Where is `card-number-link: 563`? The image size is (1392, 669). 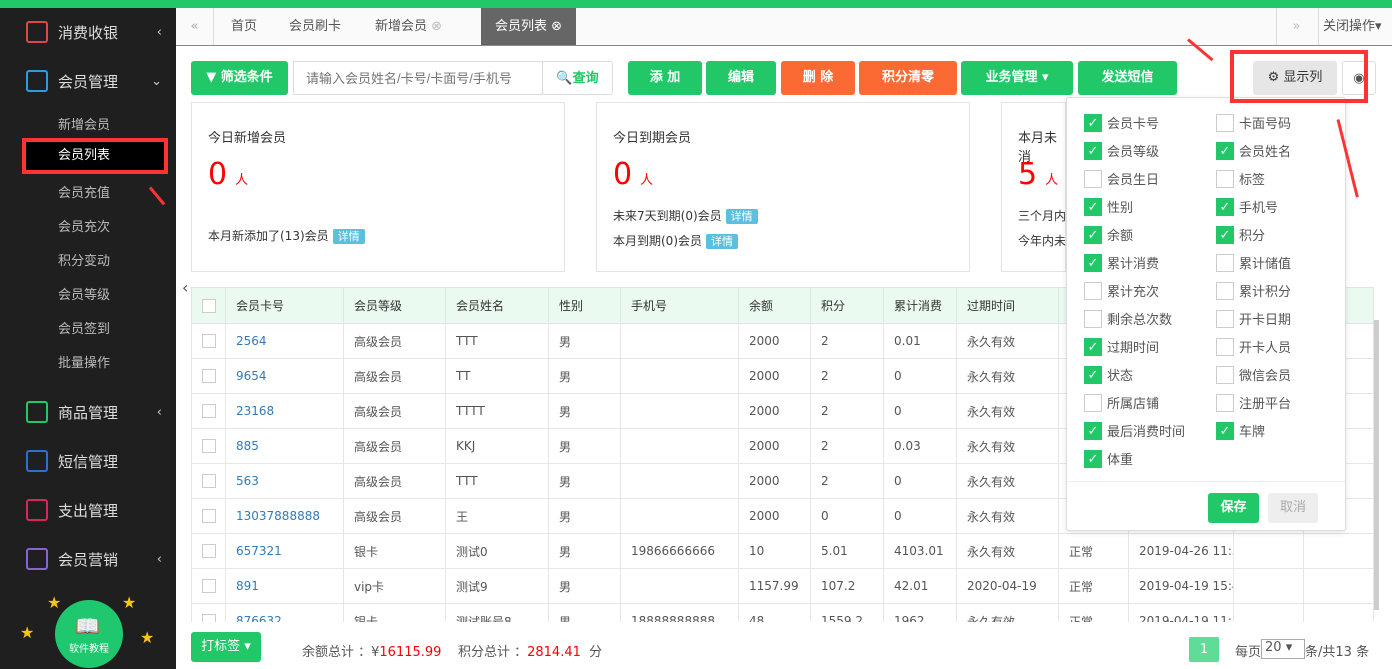 card-number-link: 563 is located at coordinates (247, 481).